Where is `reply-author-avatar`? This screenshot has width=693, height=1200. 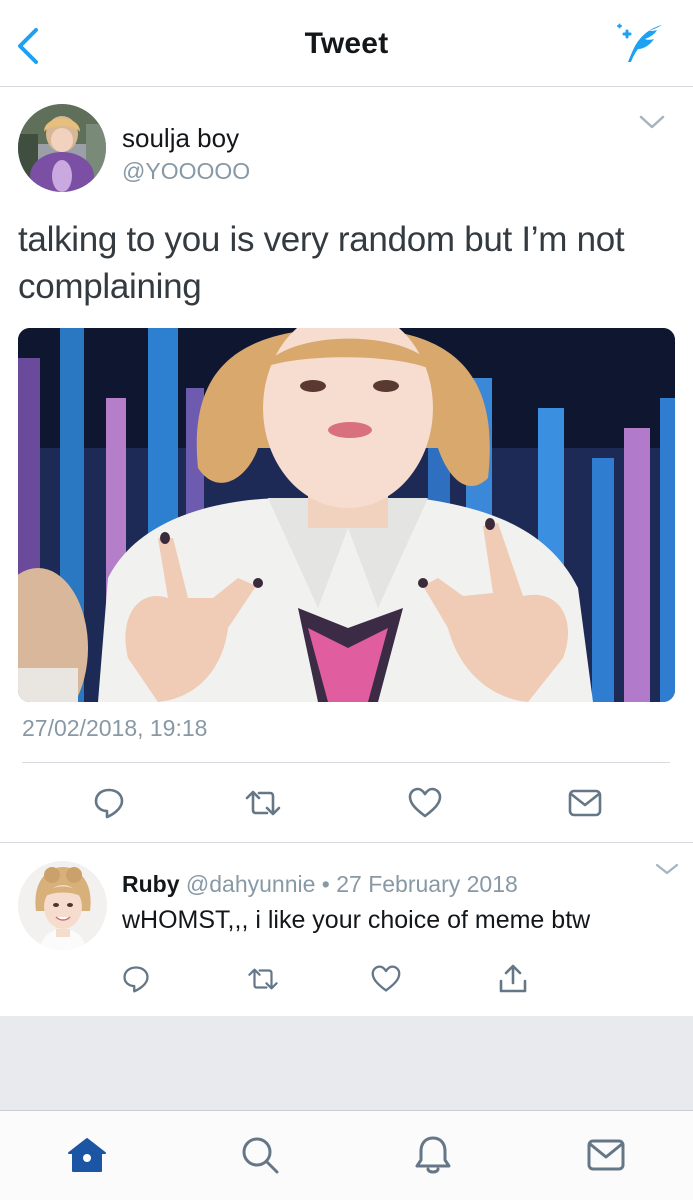 reply-author-avatar is located at coordinates (62, 905).